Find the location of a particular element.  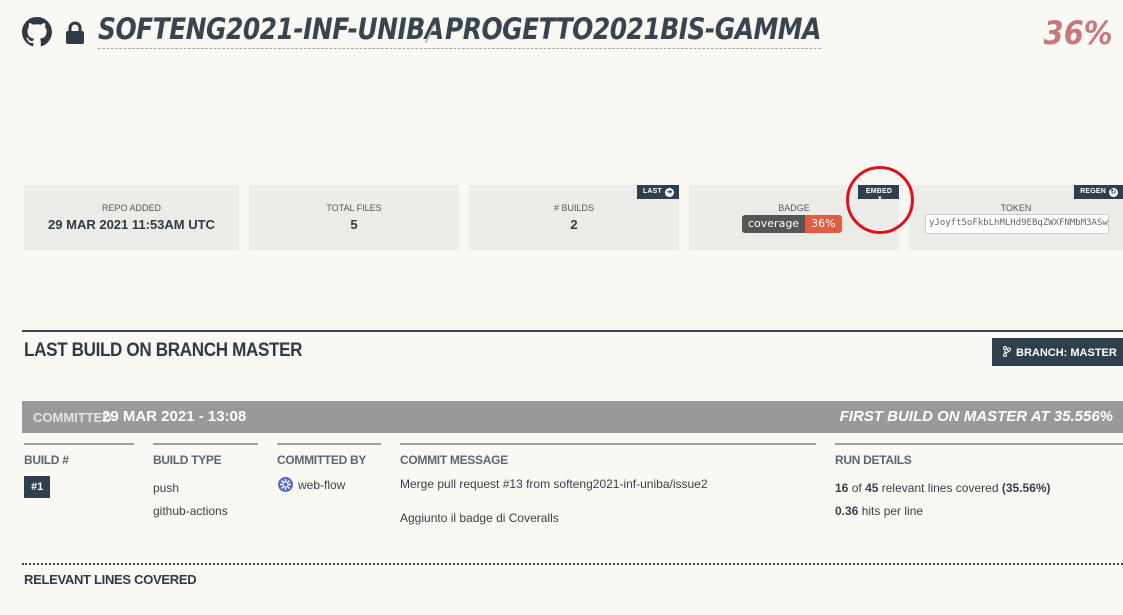

repo-name-link: PROGETTO2021BIS-GAMMA is located at coordinates (633, 30).